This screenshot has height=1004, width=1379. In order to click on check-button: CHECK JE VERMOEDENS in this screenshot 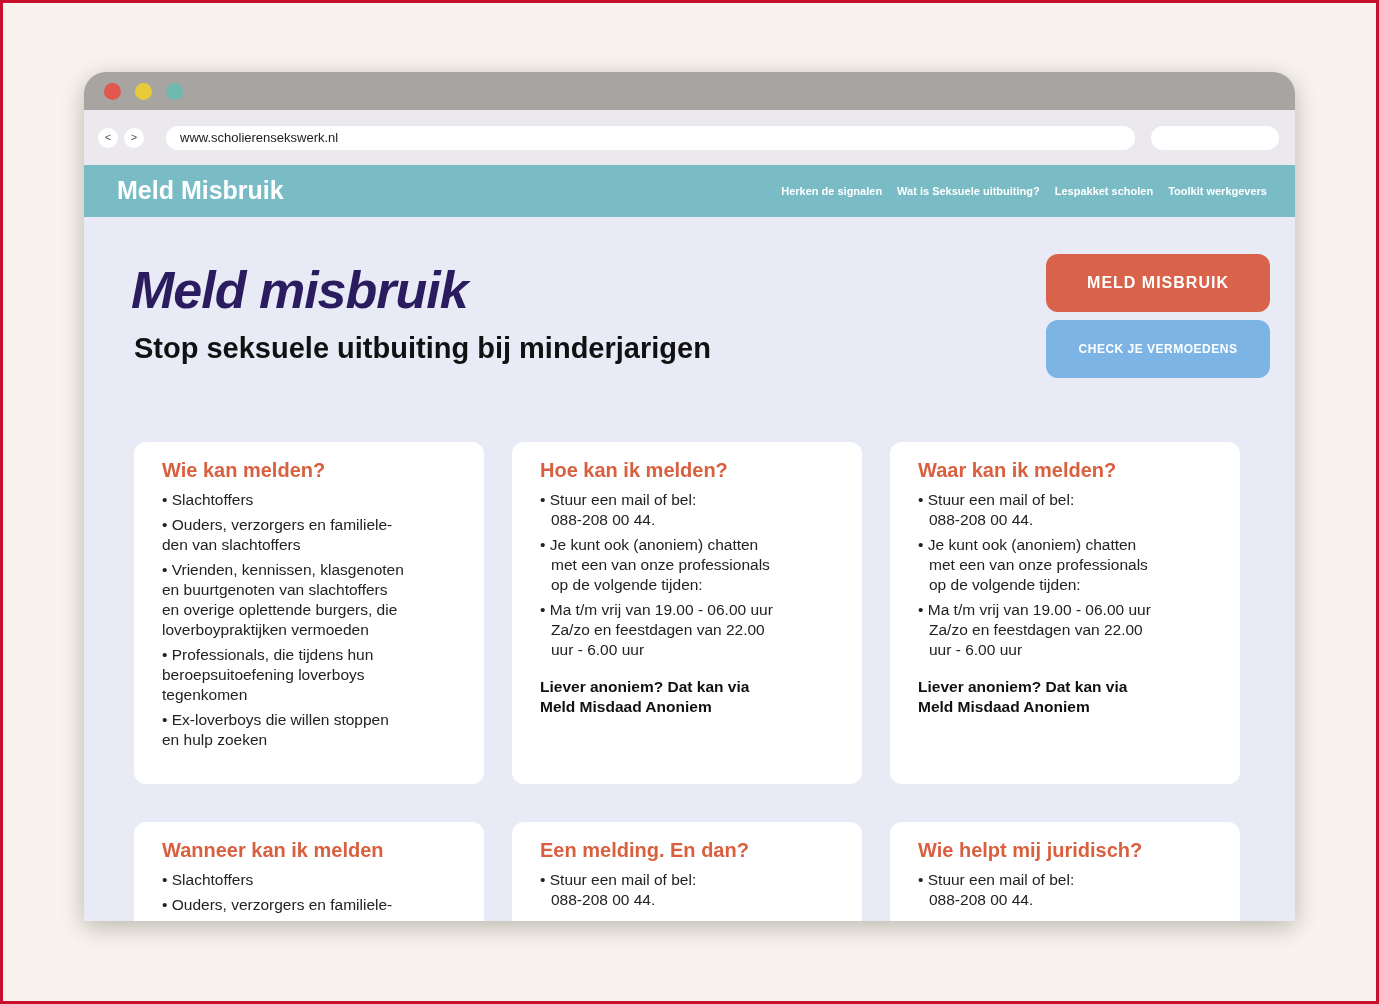, I will do `click(1158, 349)`.